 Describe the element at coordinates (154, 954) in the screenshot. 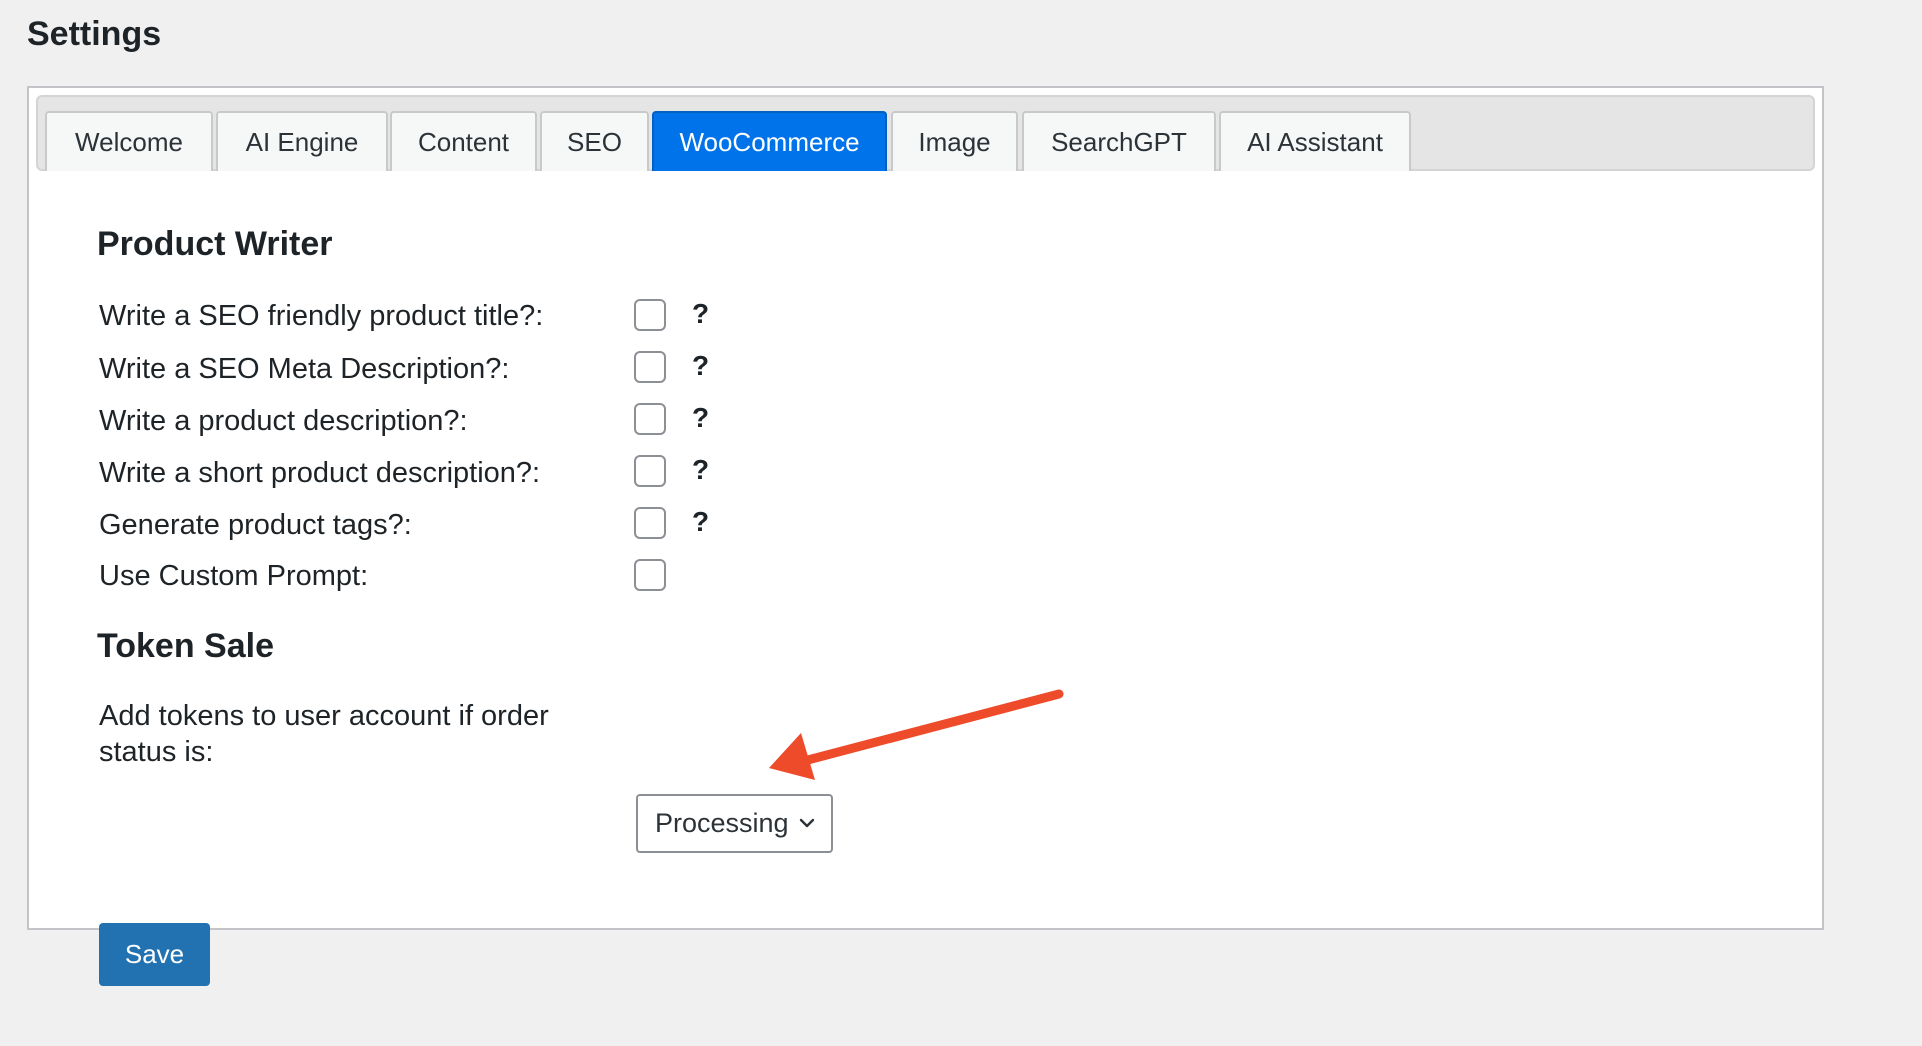

I see `save-button: Save` at that location.